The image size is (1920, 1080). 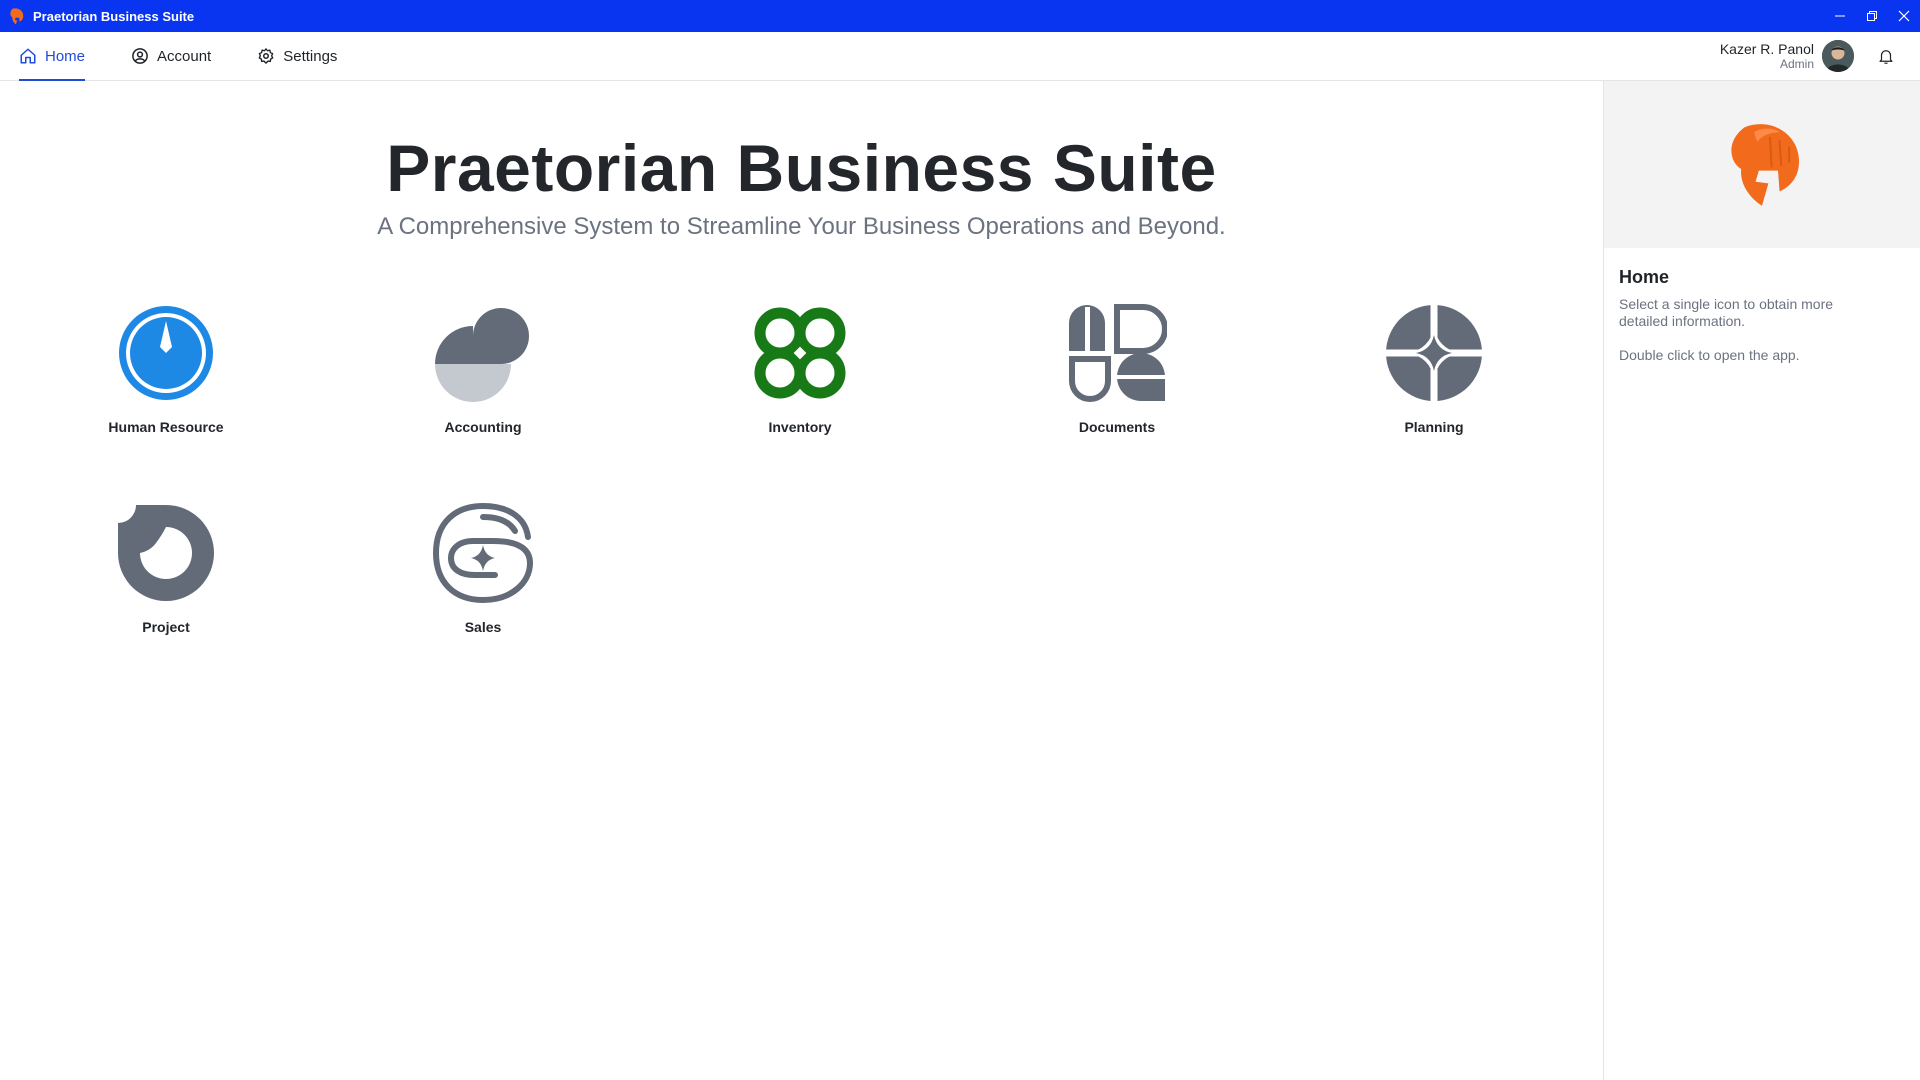 I want to click on app-label-sales: Sales, so click(x=483, y=627).